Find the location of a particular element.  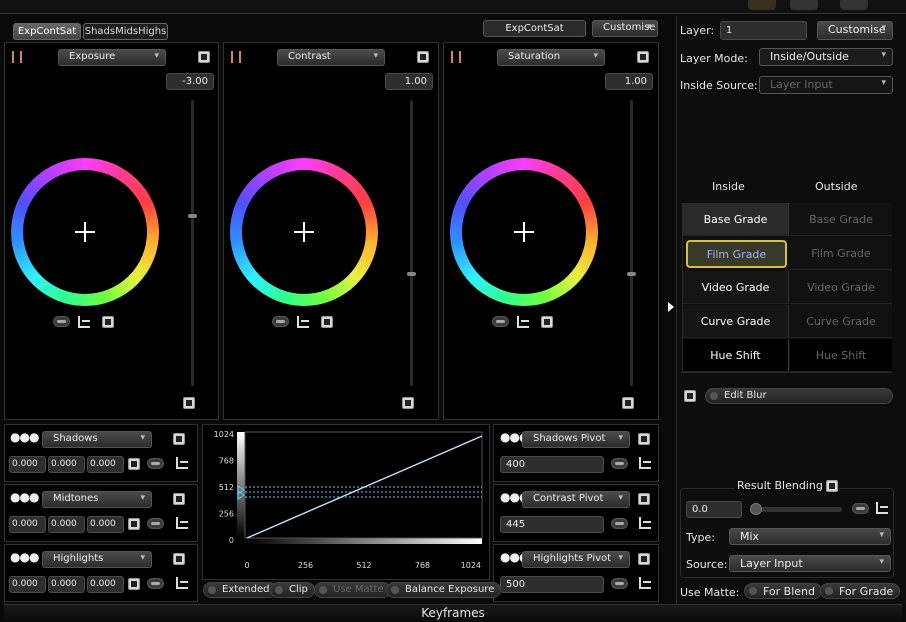

midtones-value-2: 0.000 is located at coordinates (105, 524).